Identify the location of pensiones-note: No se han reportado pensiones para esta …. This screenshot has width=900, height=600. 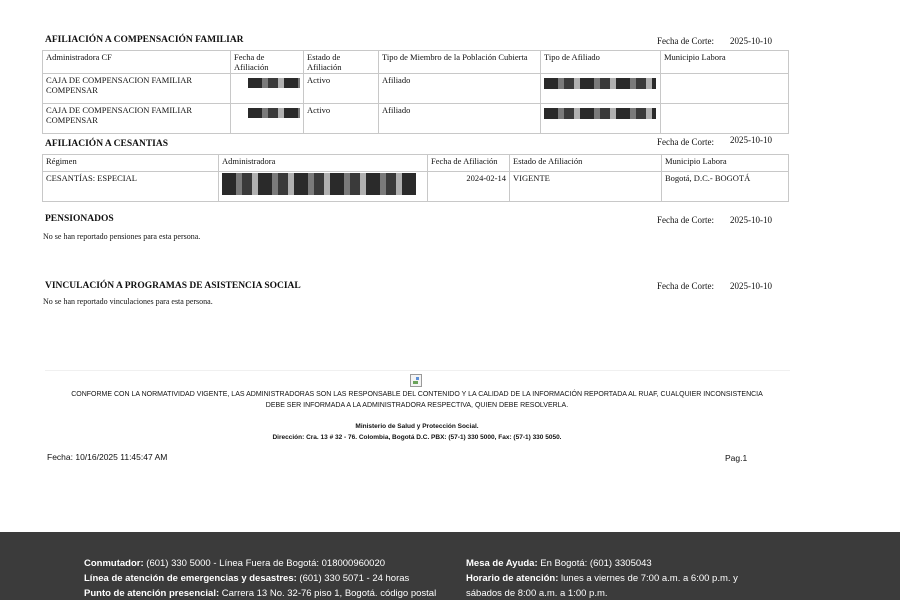
(122, 236).